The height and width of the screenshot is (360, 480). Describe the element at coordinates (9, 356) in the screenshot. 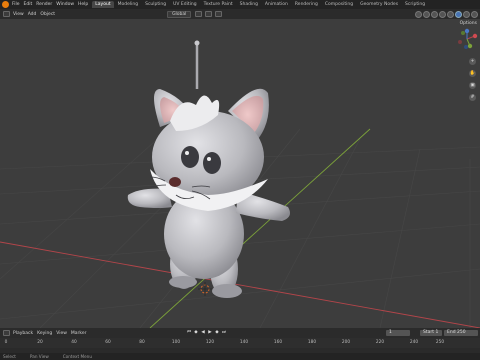

I see `status-select: Select` at that location.